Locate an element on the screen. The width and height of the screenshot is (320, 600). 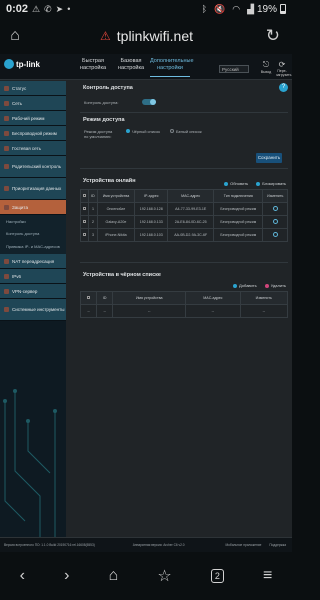
add-icon is located at coordinates (235, 285).